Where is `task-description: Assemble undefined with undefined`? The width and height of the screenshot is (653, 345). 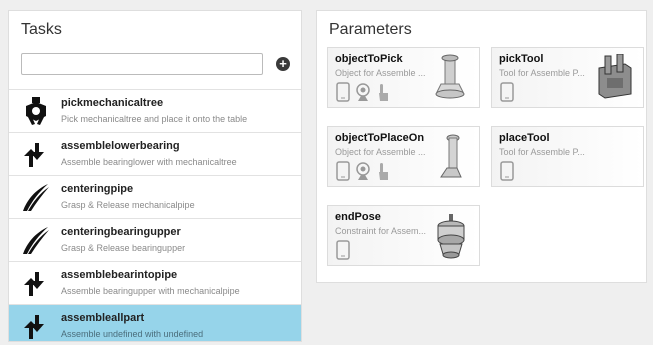 task-description: Assemble undefined with undefined is located at coordinates (132, 334).